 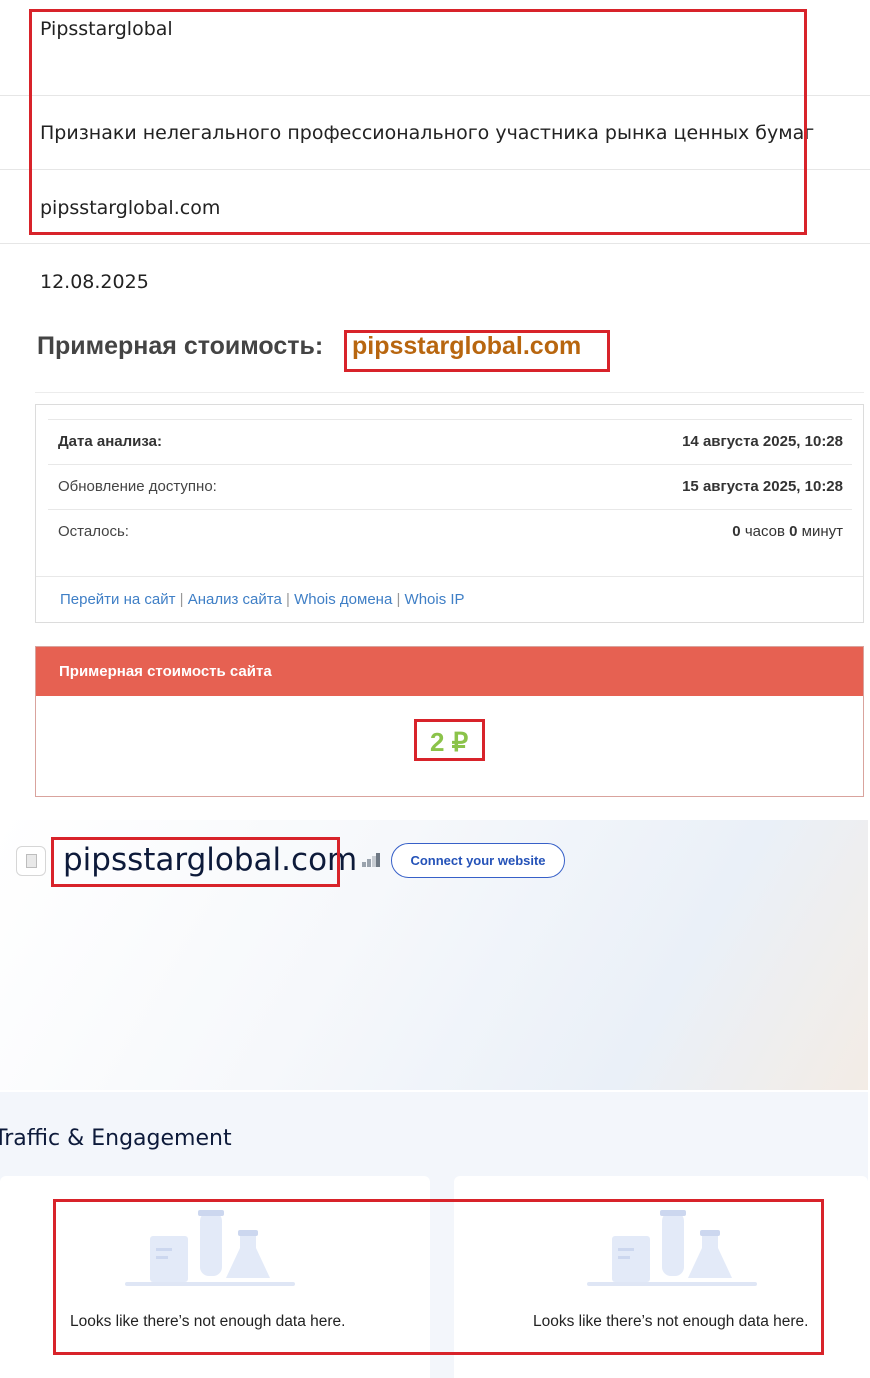 I want to click on site-cost-title: Примерная стоимость сайта, so click(x=165, y=671).